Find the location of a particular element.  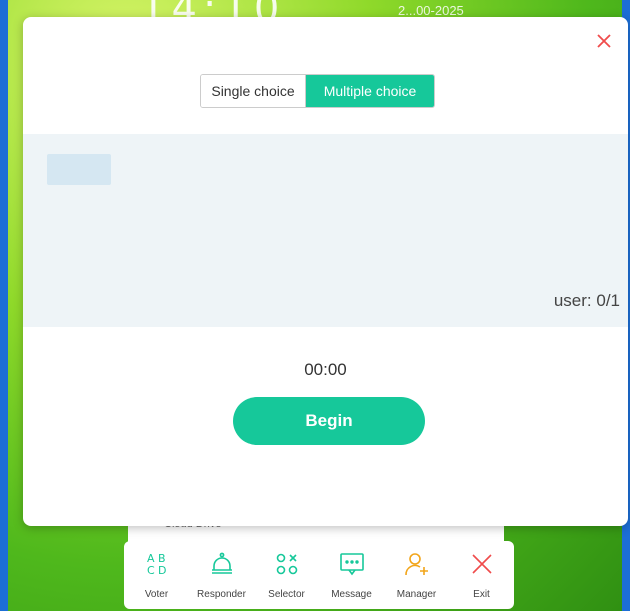

user-count: user: 0/1 is located at coordinates (586, 300).